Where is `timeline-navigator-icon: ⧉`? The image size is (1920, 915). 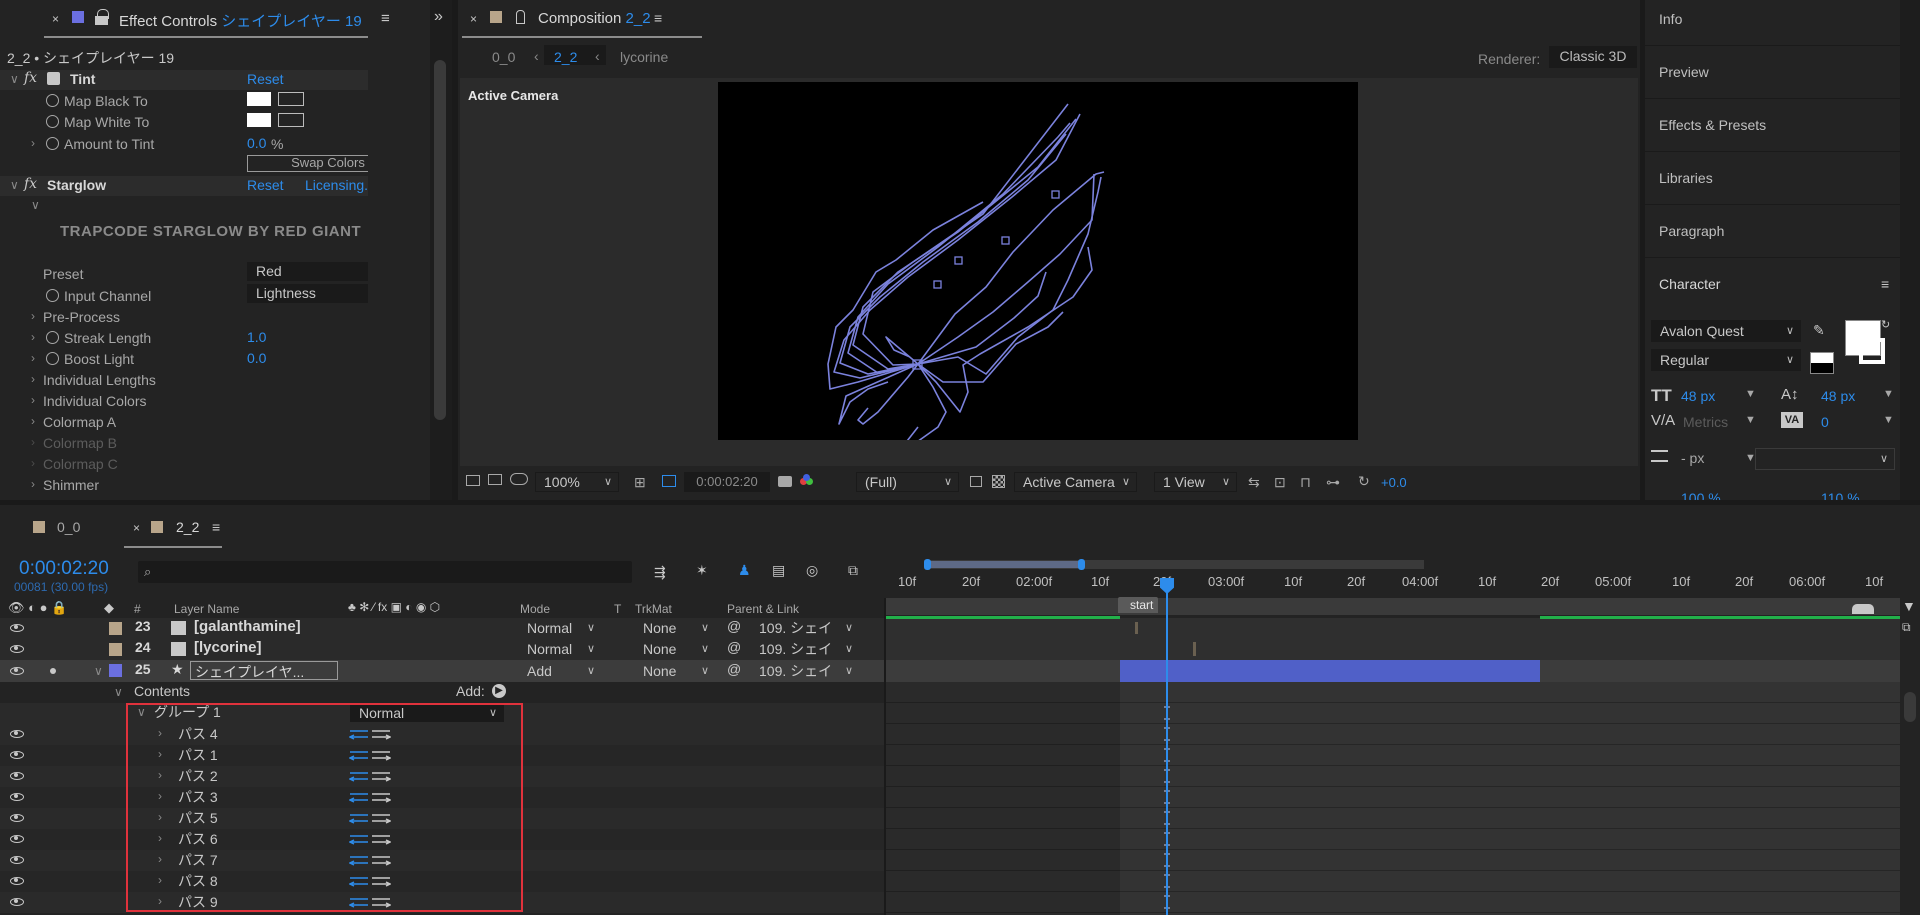 timeline-navigator-icon: ⧉ is located at coordinates (1906, 627).